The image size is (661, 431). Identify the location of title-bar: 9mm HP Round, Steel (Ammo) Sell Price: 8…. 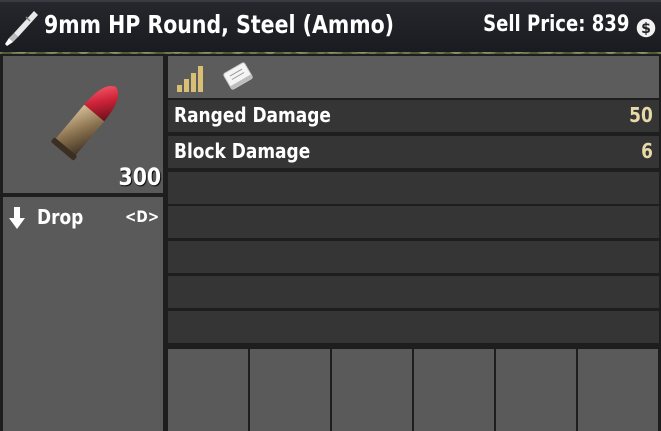
(330, 26).